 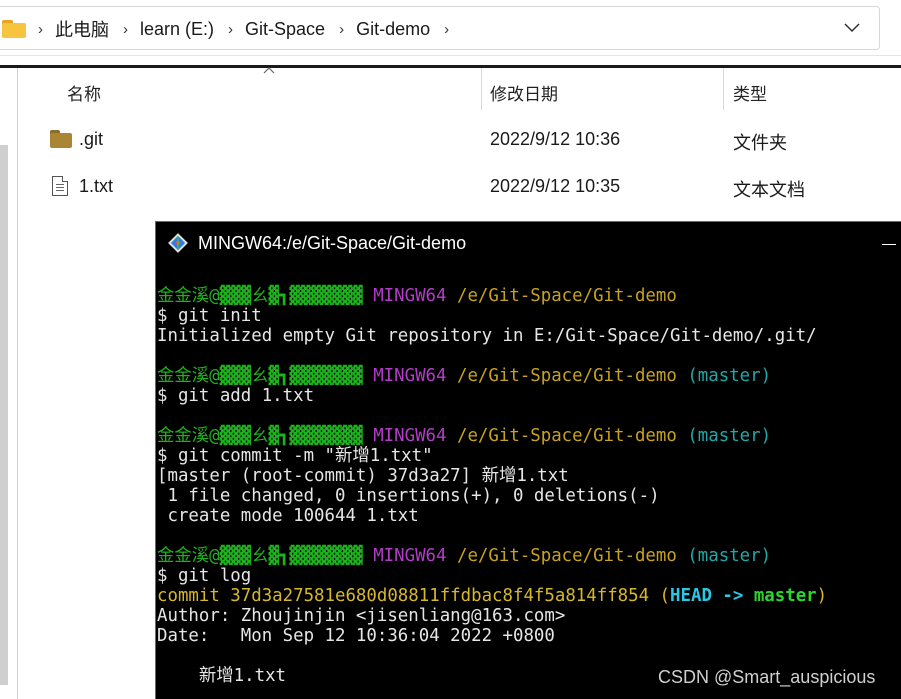 I want to click on watermark: CSDN @Smart_auspicious, so click(x=767, y=677).